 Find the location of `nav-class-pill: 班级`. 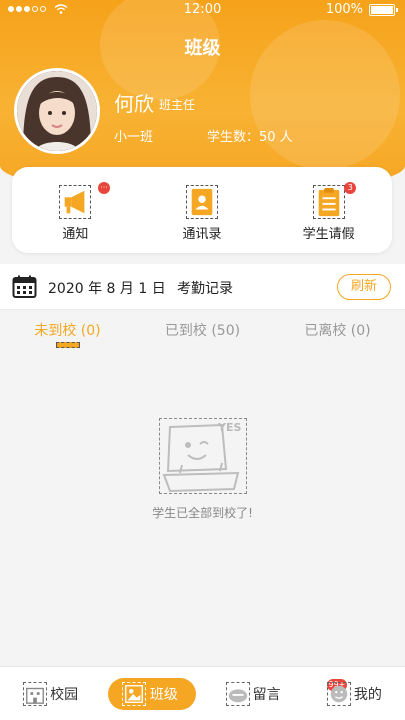

nav-class-pill: 班级 is located at coordinates (151, 693).